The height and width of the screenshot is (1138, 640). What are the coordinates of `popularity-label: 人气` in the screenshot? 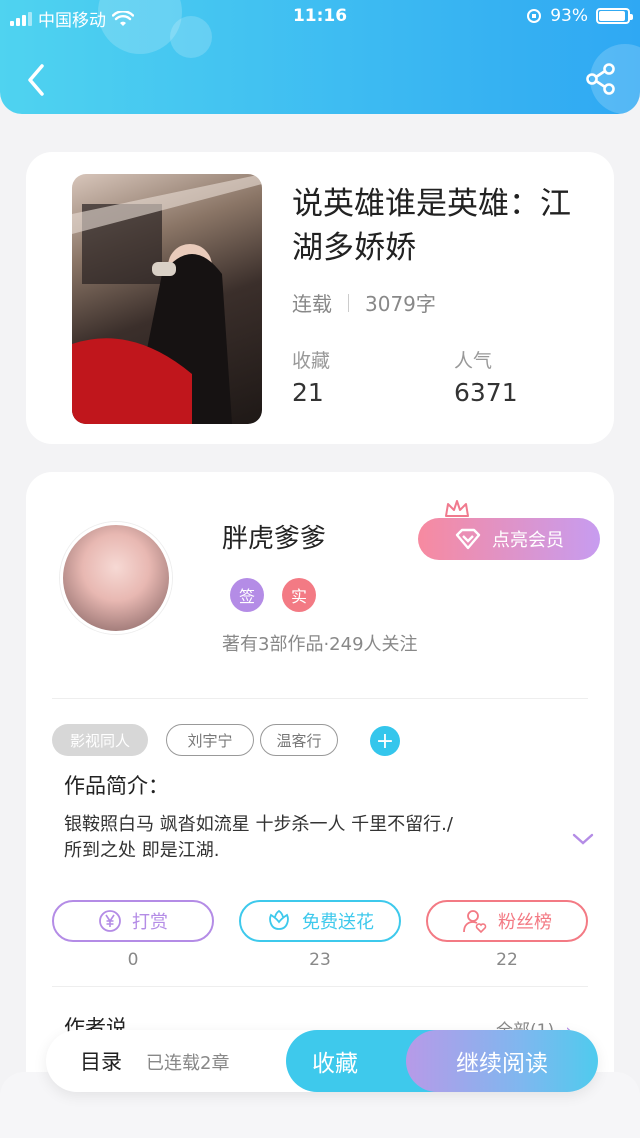 It's located at (473, 361).